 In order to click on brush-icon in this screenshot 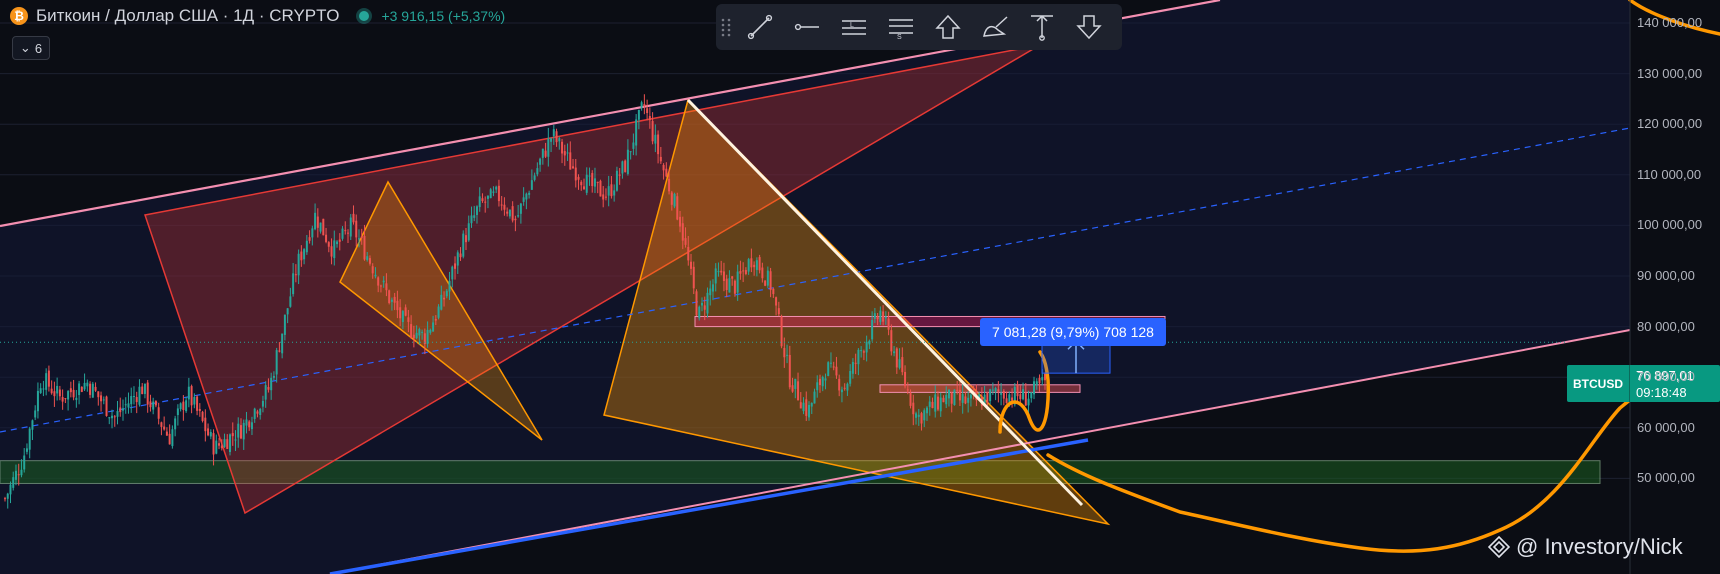, I will do `click(994, 27)`.